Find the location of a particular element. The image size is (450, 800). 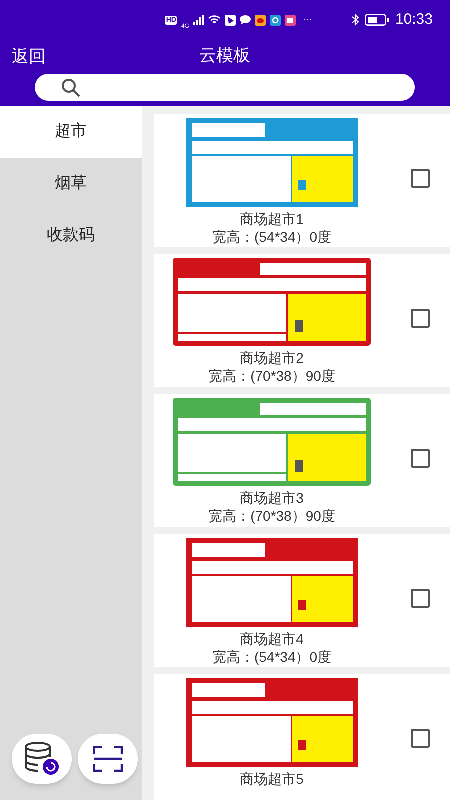

template-card: 商场超市3 宽高：(70*38）90度 is located at coordinates (302, 460).